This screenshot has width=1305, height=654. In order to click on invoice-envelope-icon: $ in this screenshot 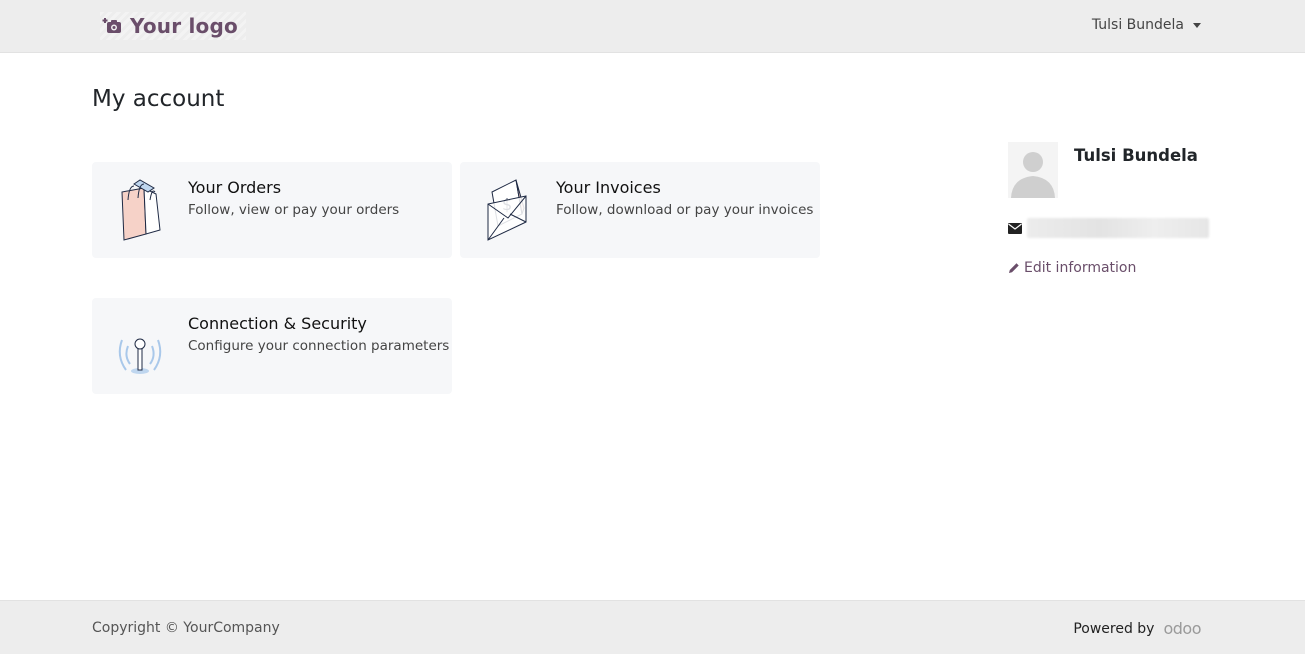, I will do `click(507, 210)`.